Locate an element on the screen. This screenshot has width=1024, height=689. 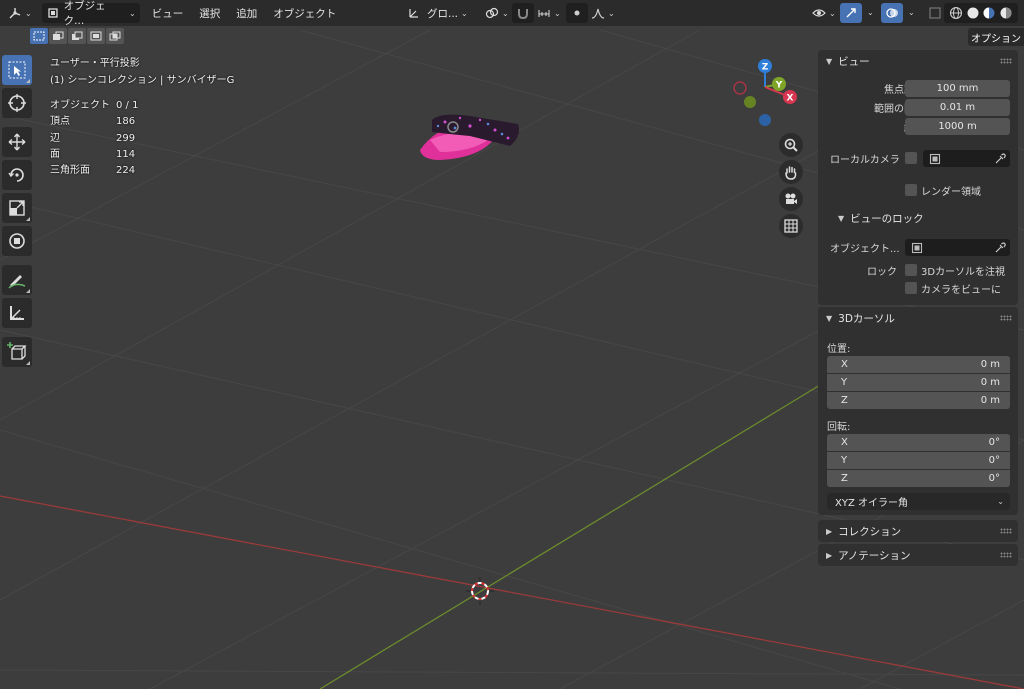
stat-label: 辺 is located at coordinates (55, 138).